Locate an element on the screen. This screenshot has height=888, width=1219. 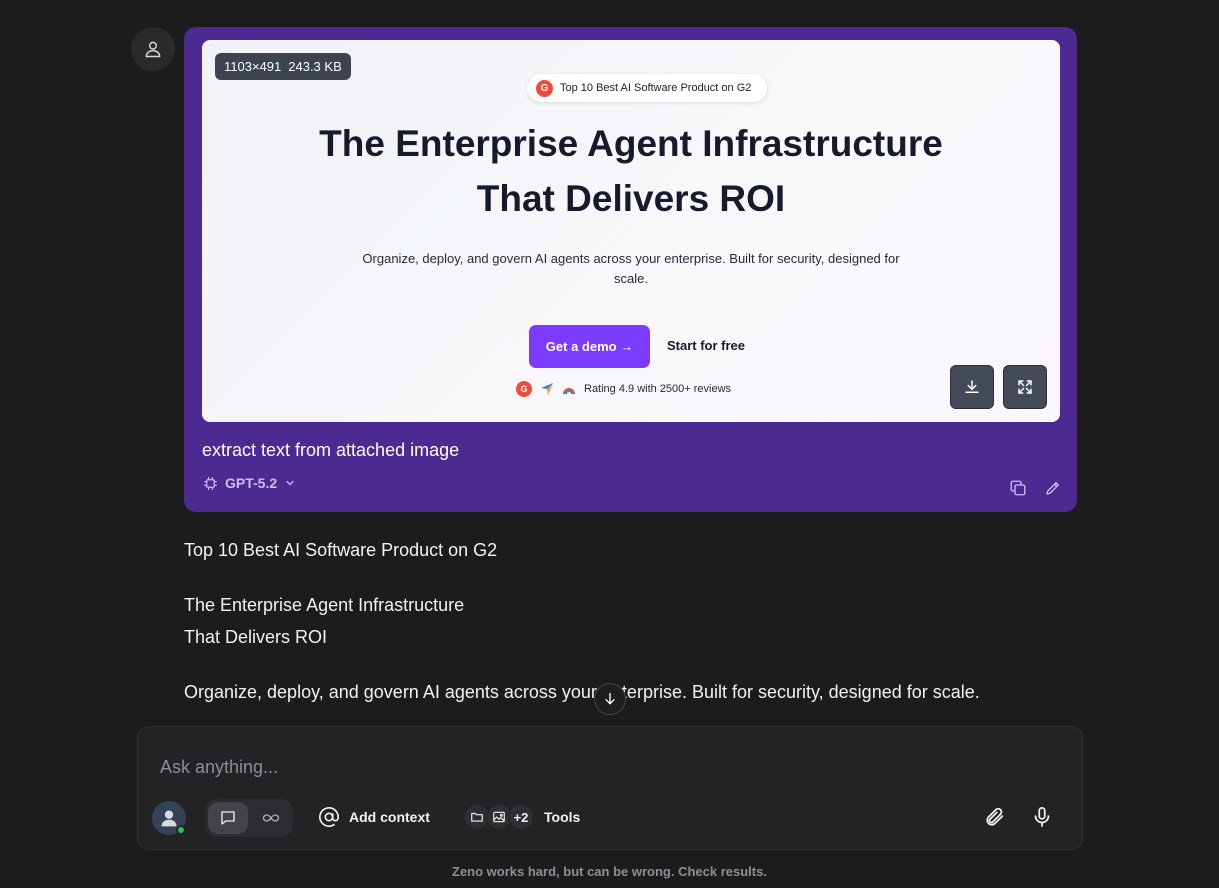
g2-logo-small: G is located at coordinates (524, 389).